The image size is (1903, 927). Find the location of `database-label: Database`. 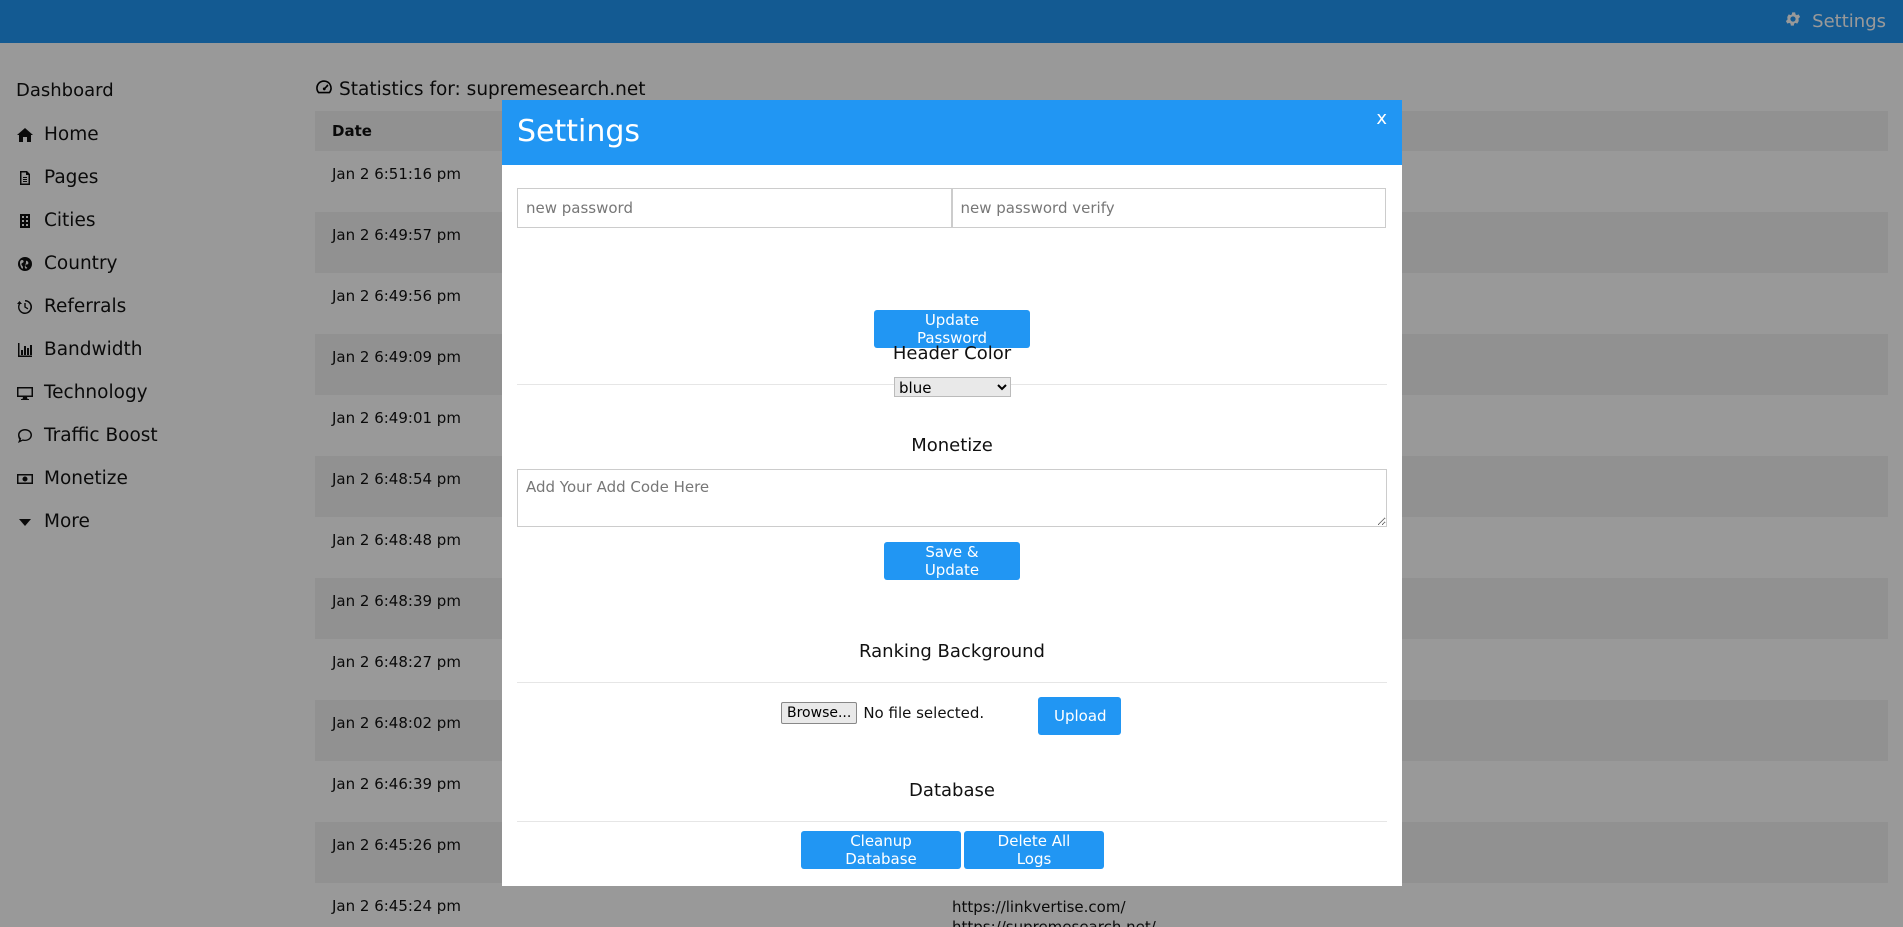

database-label: Database is located at coordinates (952, 790).